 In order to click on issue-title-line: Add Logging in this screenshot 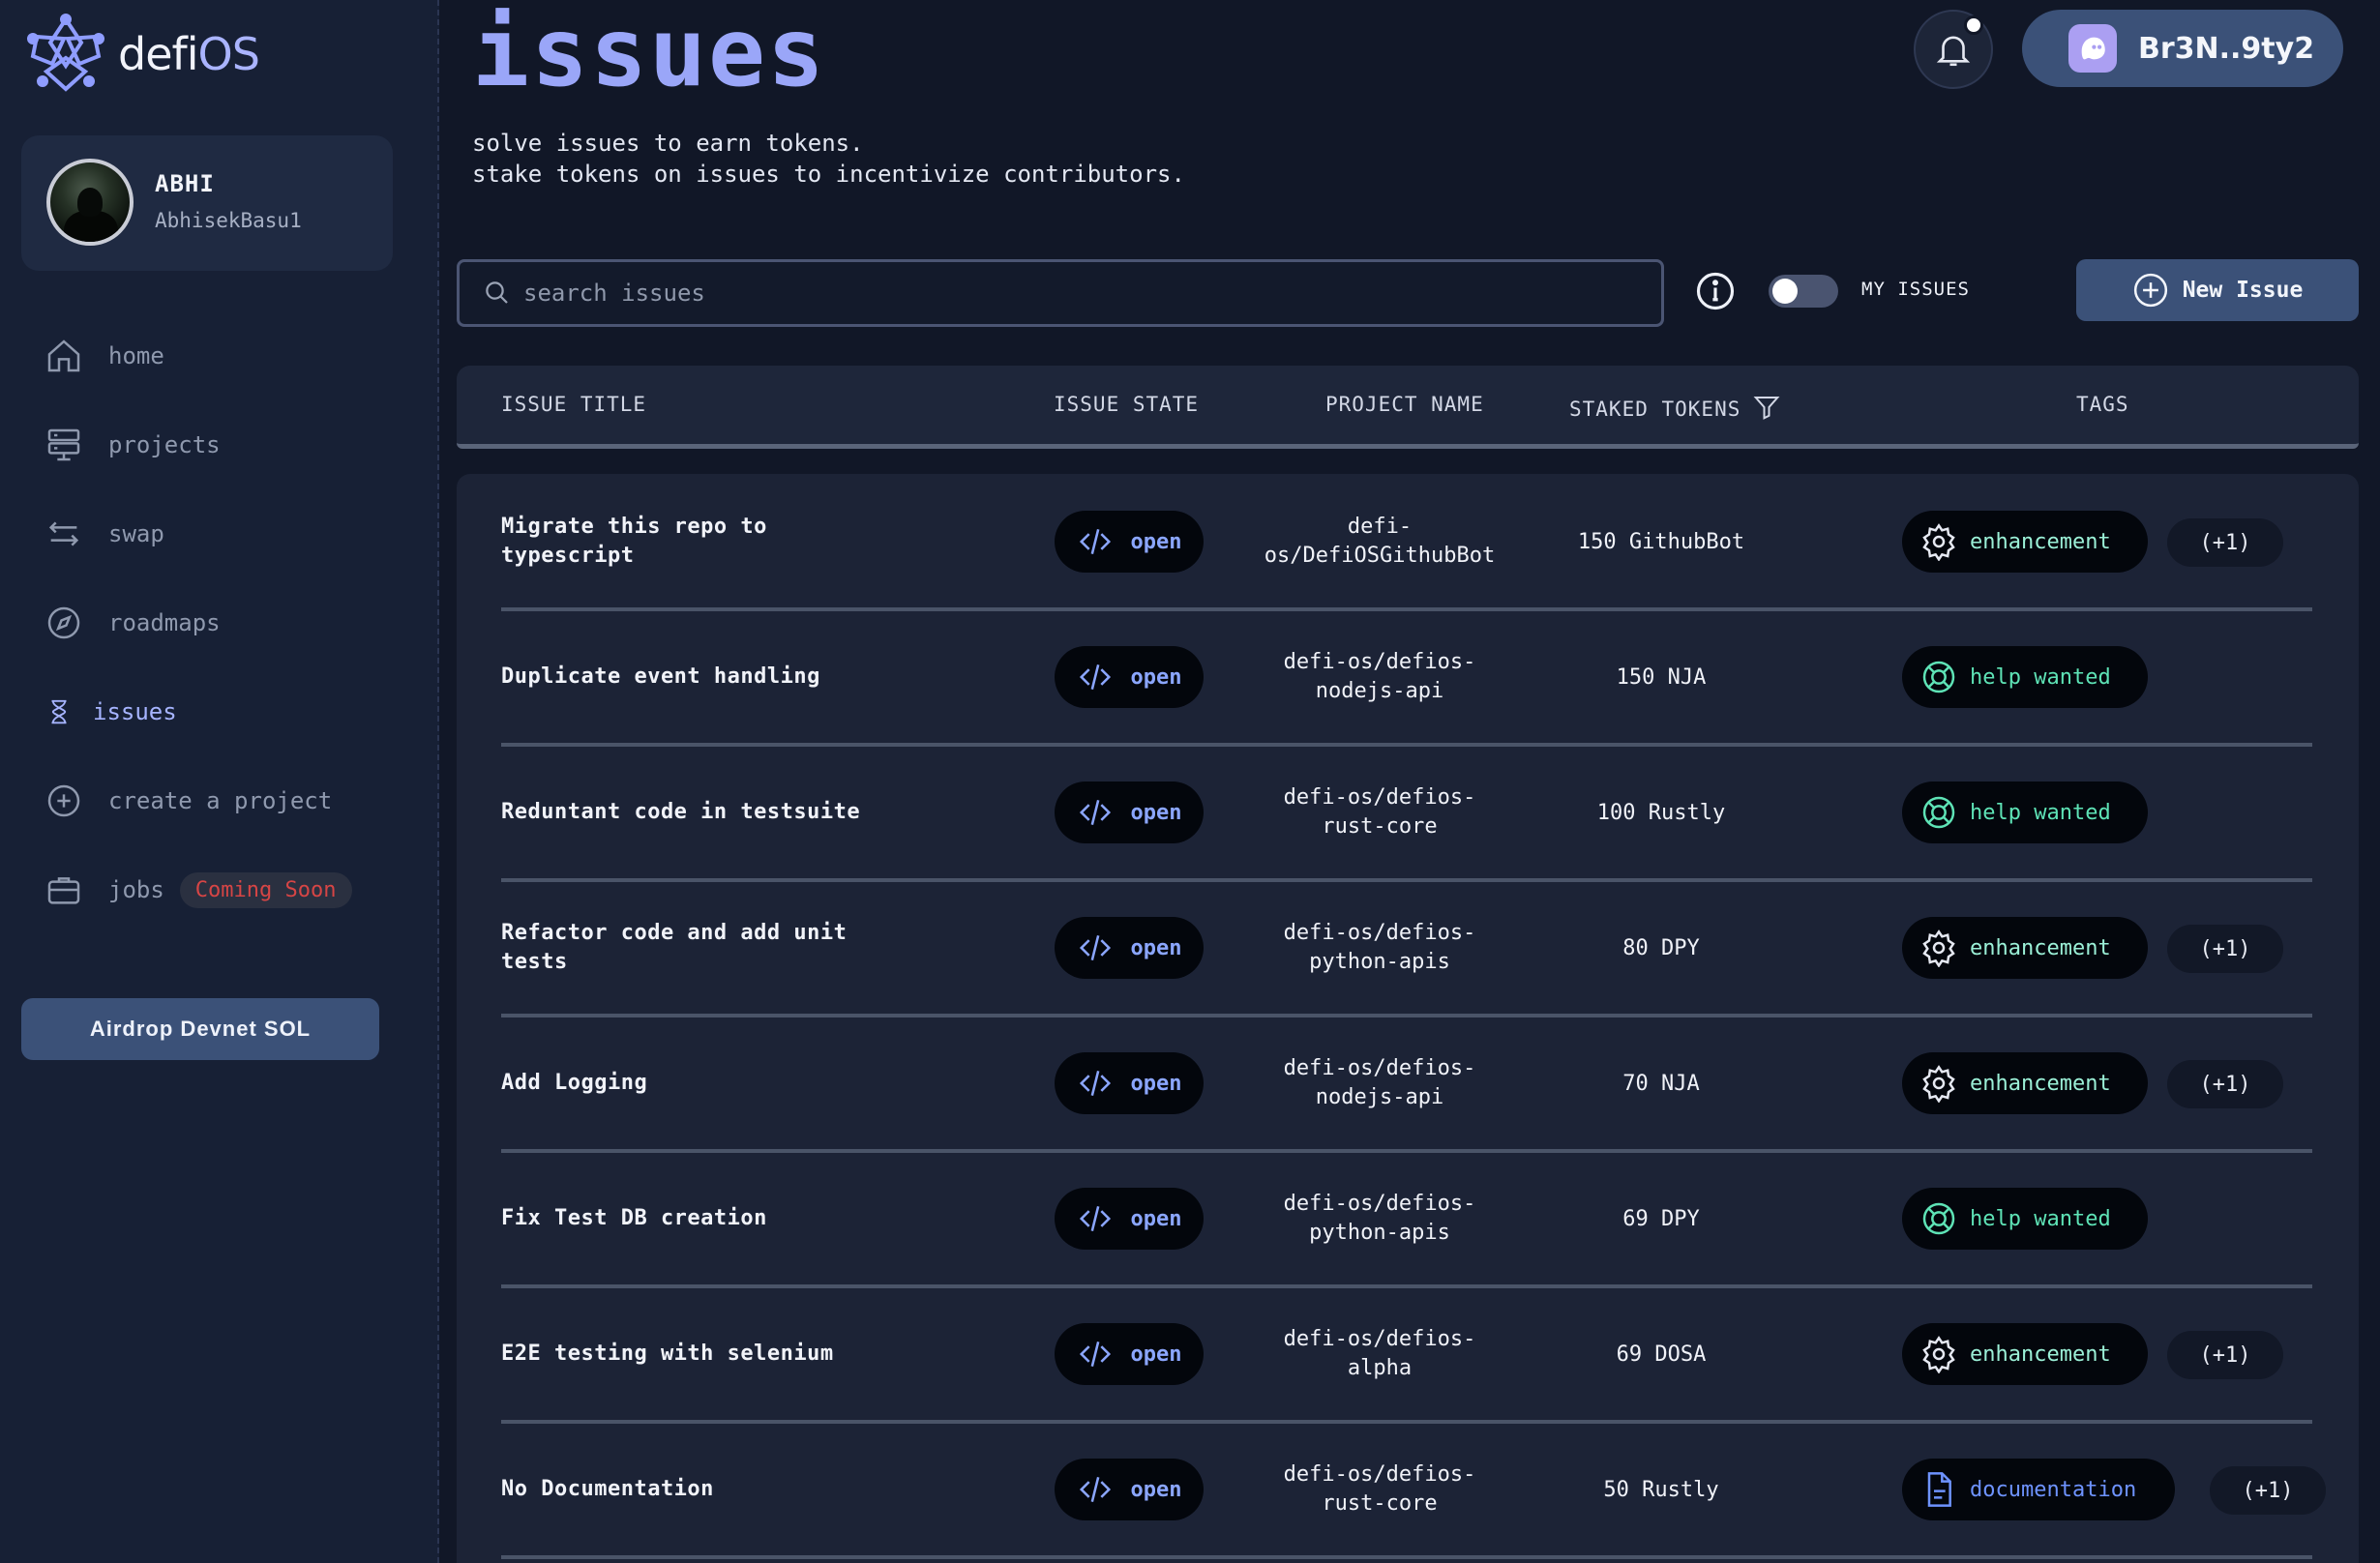, I will do `click(574, 1083)`.